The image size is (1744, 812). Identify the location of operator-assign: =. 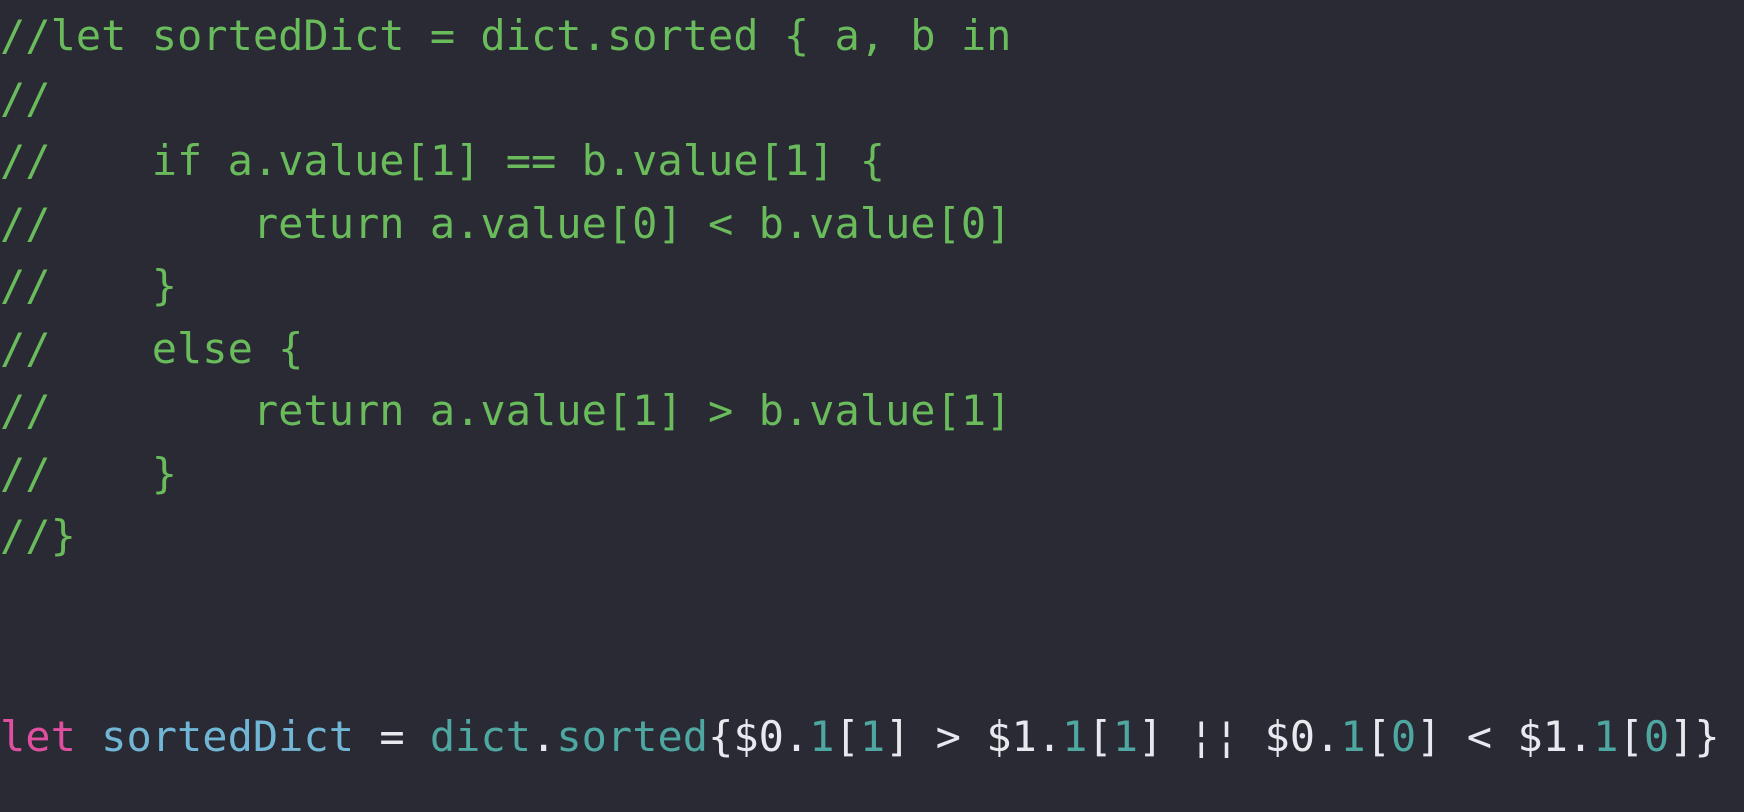
(392, 736).